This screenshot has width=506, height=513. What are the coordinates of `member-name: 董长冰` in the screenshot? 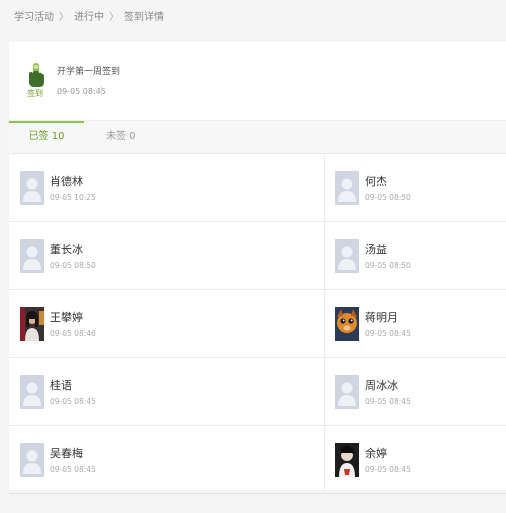 It's located at (66, 249).